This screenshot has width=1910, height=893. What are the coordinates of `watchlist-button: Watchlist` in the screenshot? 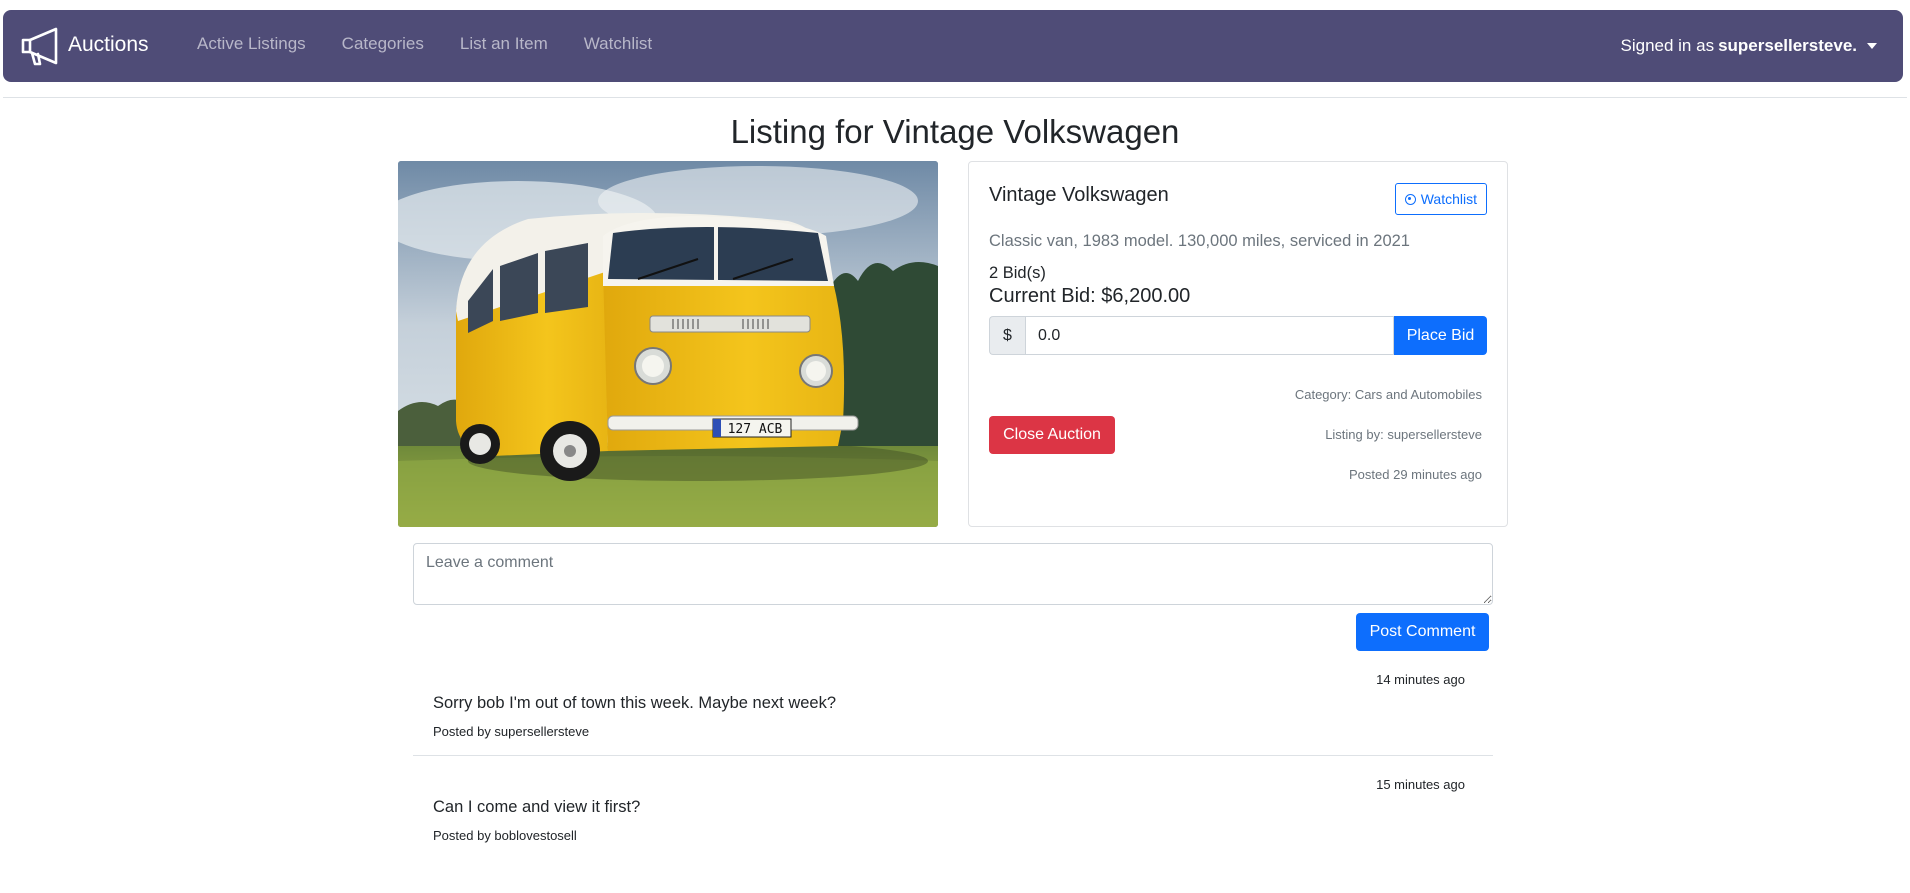 It's located at (1440, 199).